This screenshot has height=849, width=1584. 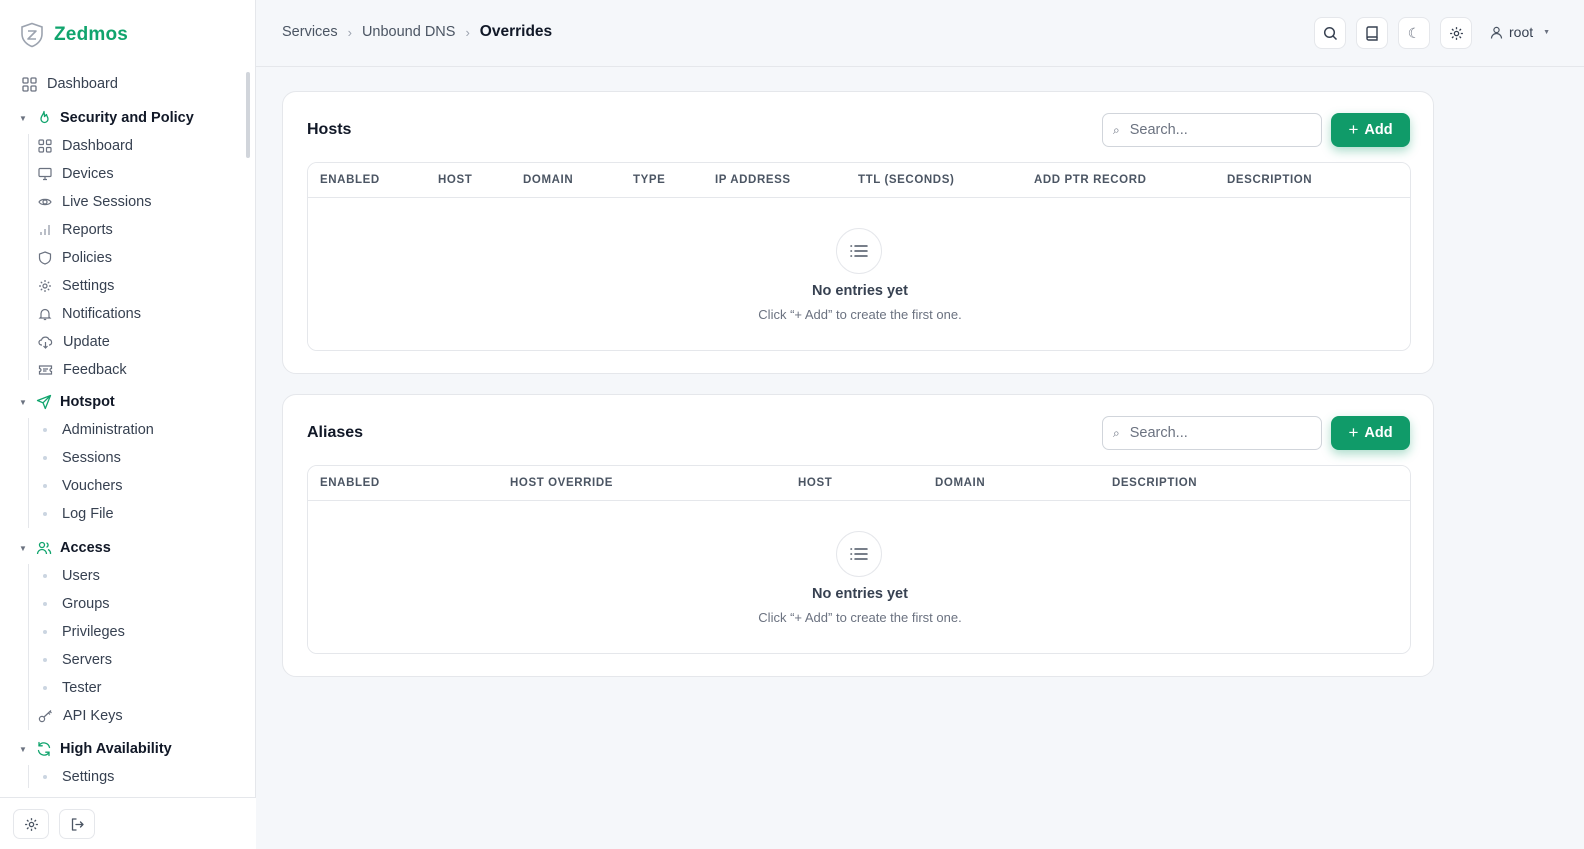 I want to click on refresh-icon, so click(x=44, y=749).